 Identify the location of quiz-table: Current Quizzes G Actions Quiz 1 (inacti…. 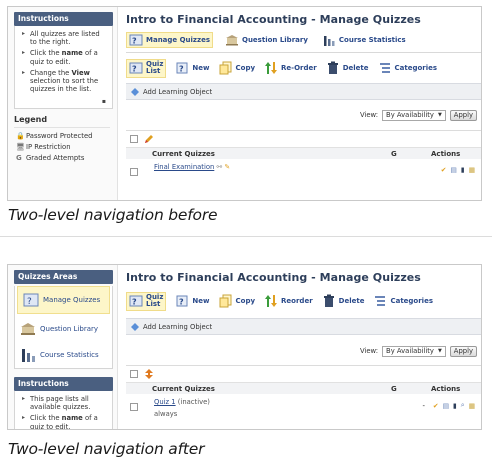
(303, 391).